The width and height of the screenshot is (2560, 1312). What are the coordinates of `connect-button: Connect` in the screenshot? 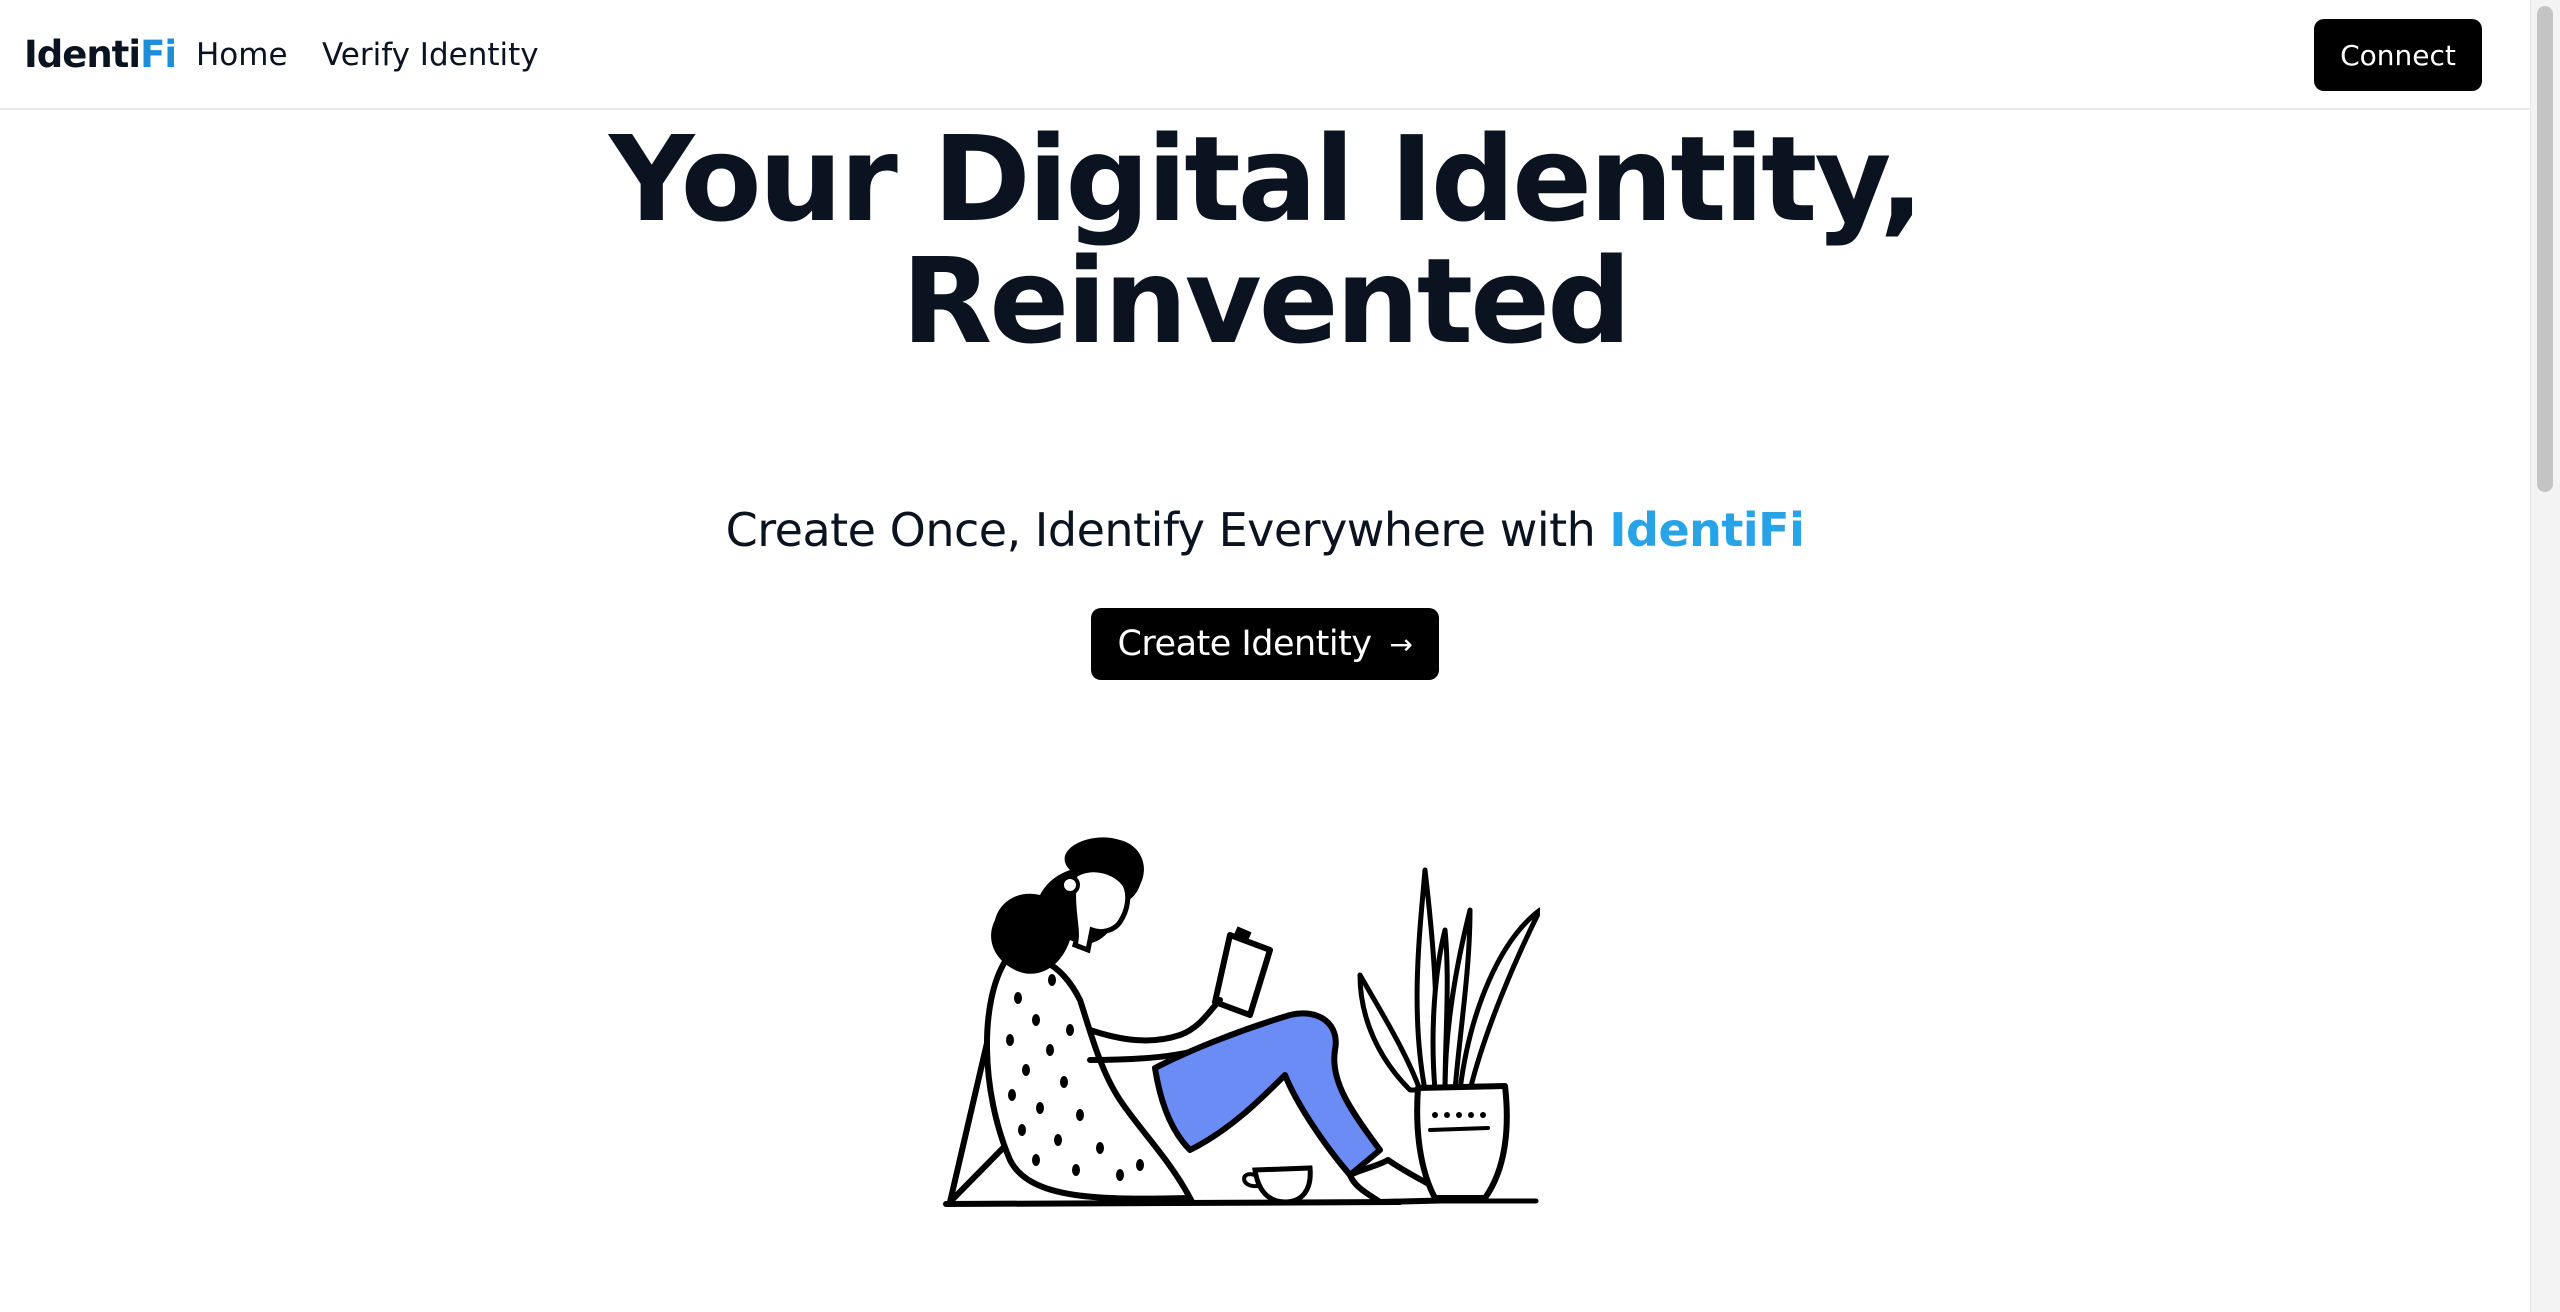 It's located at (2398, 55).